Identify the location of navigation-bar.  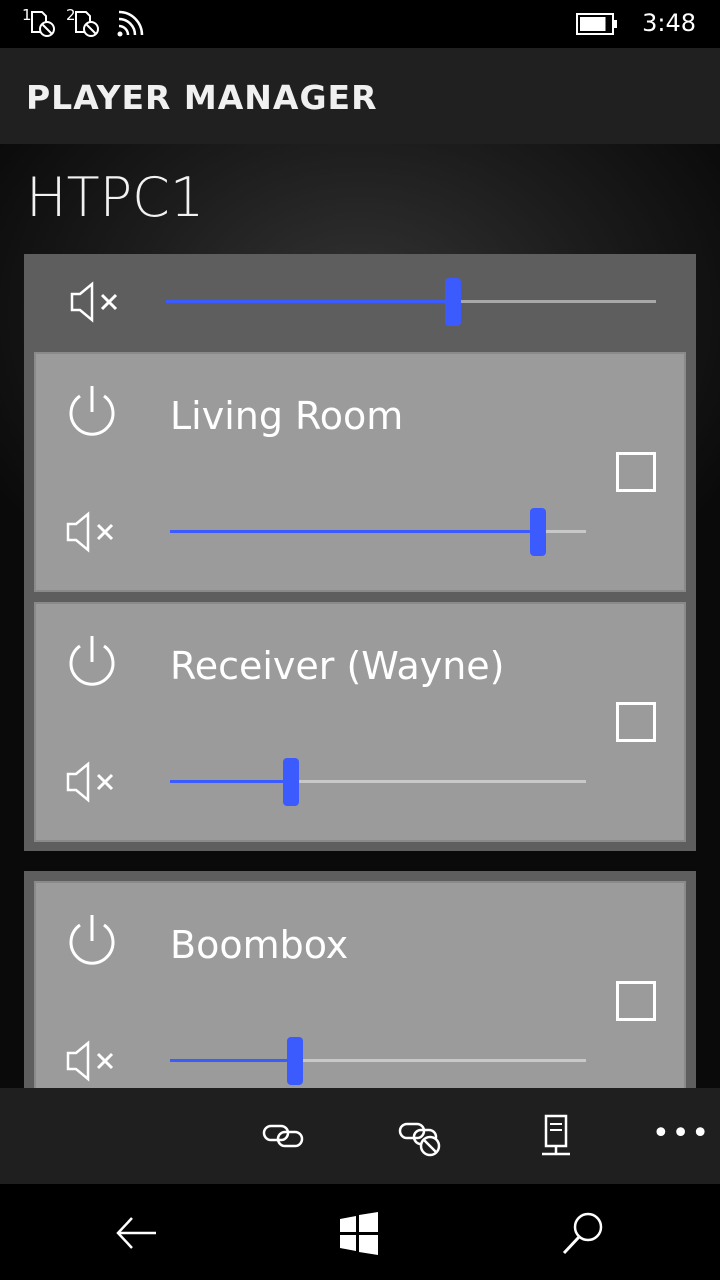
(360, 1232).